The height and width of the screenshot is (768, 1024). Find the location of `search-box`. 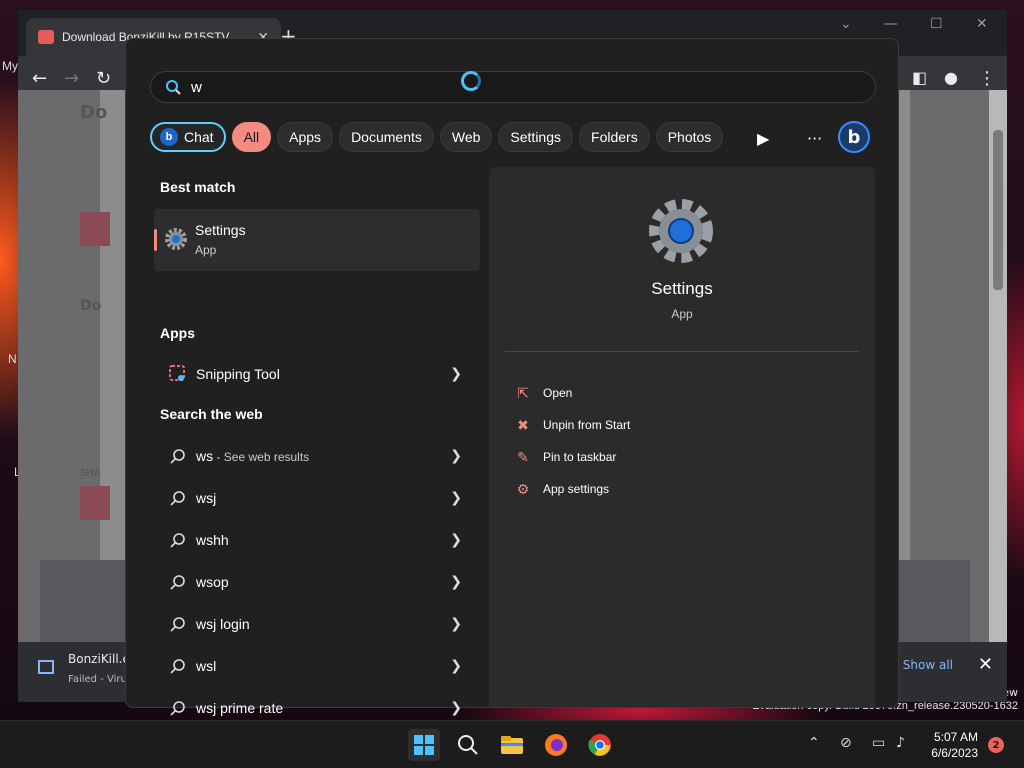

search-box is located at coordinates (513, 87).